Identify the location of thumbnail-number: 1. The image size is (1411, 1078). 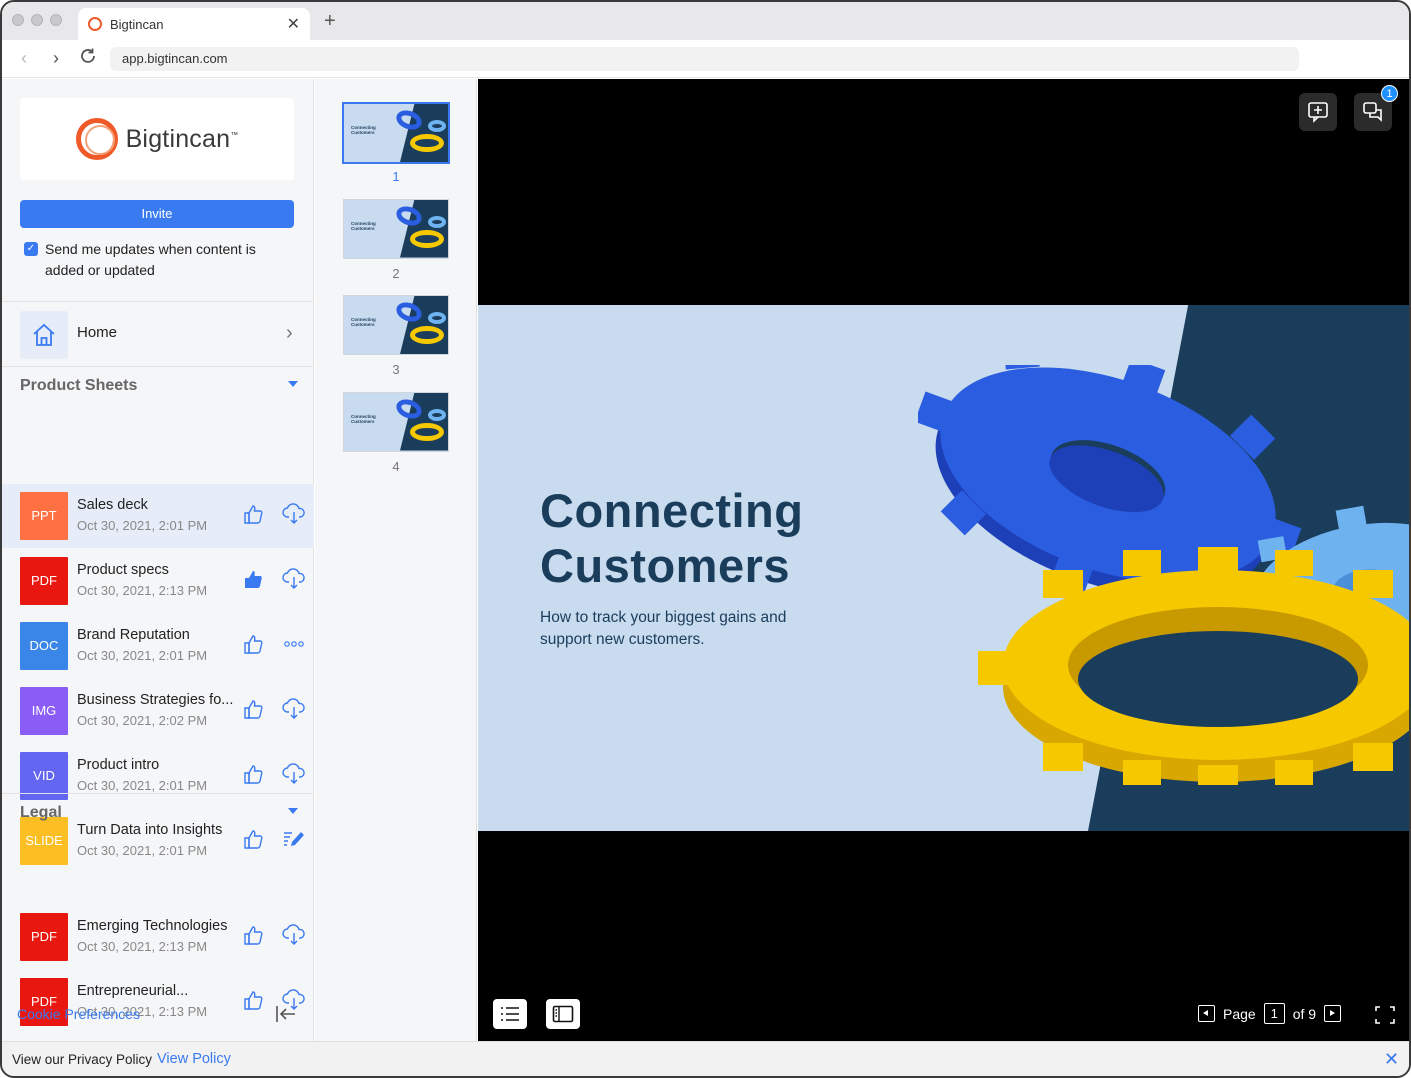
(396, 176).